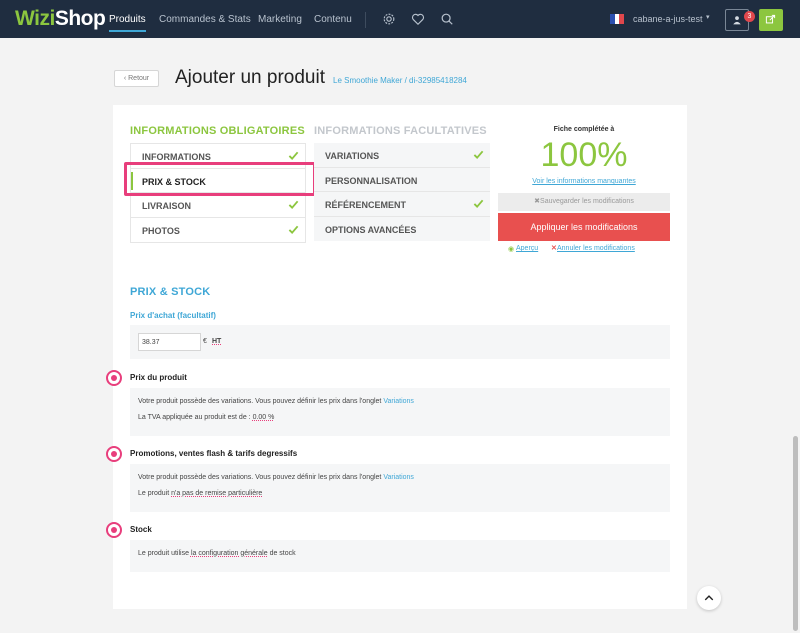 The height and width of the screenshot is (633, 800). What do you see at coordinates (218, 205) in the screenshot?
I see `tab-livraison: LIVRAISON` at bounding box center [218, 205].